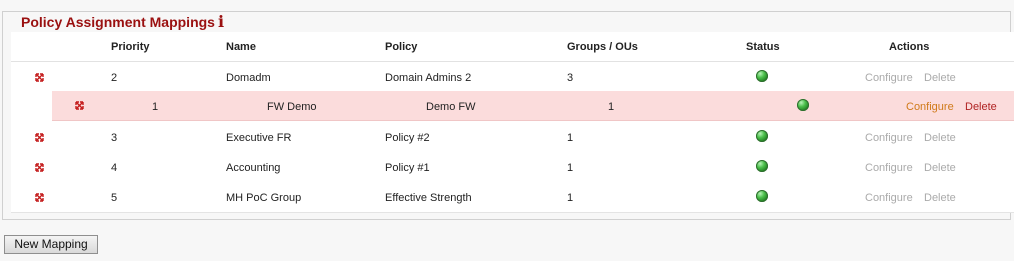  What do you see at coordinates (114, 78) in the screenshot?
I see `priority-cell: 2` at bounding box center [114, 78].